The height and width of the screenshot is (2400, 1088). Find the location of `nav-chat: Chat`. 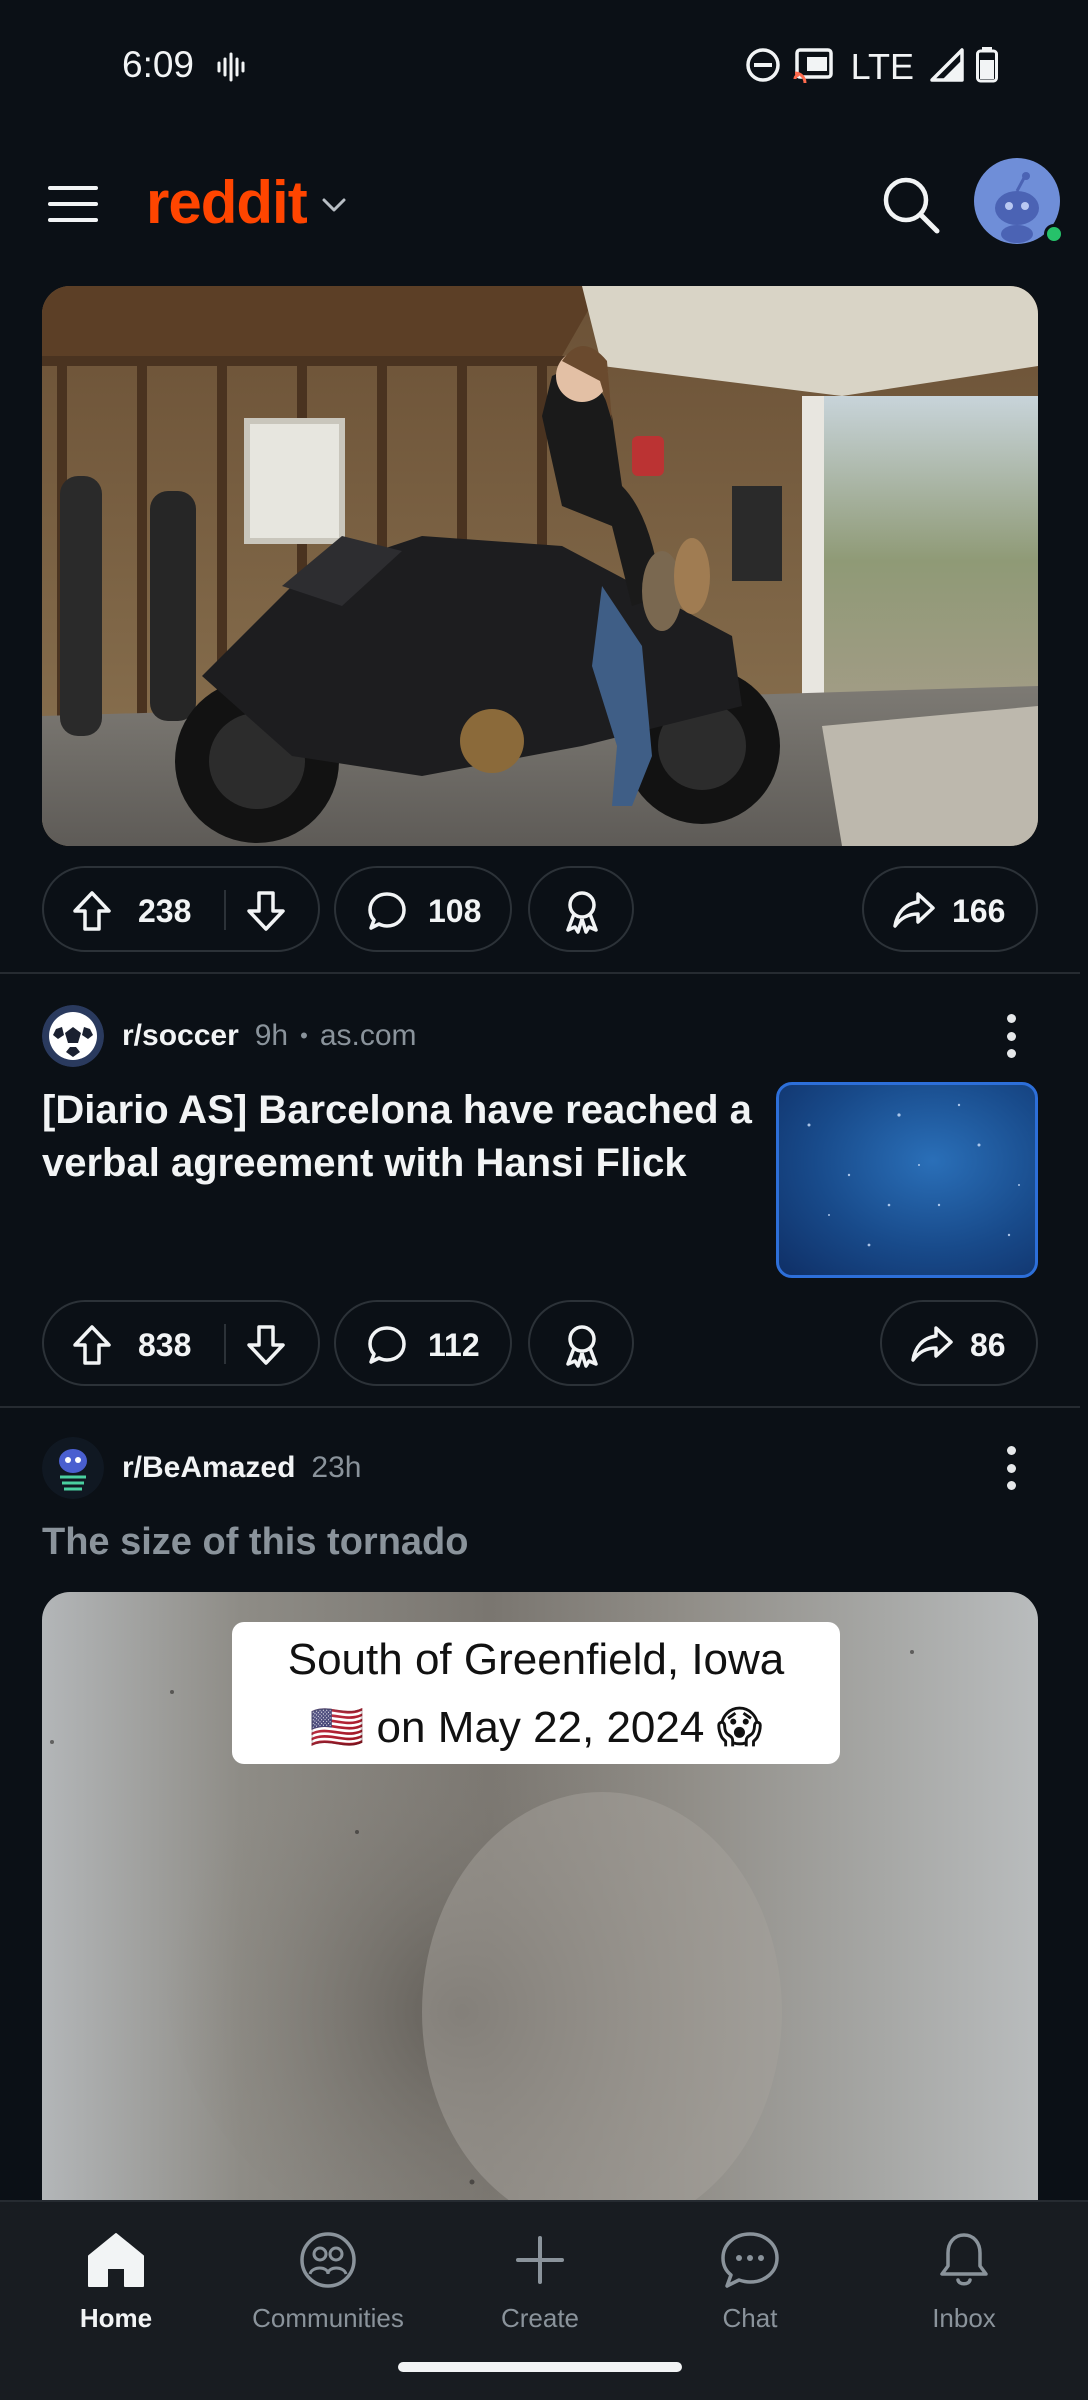

nav-chat: Chat is located at coordinates (750, 2281).